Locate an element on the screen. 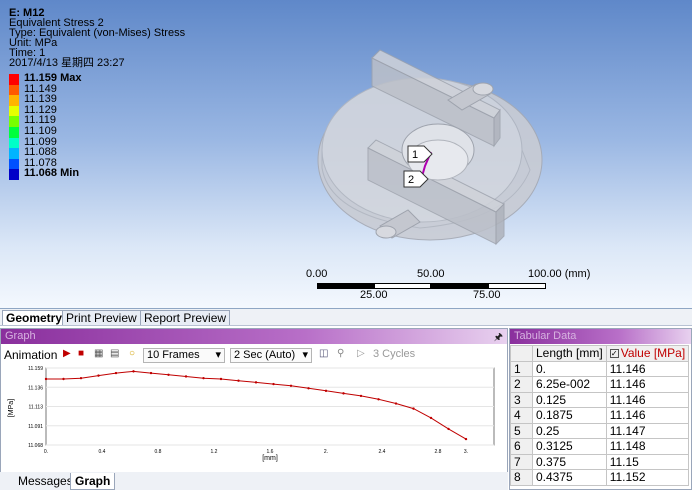 The width and height of the screenshot is (692, 490). x-tick-label: 2.8 is located at coordinates (438, 452).